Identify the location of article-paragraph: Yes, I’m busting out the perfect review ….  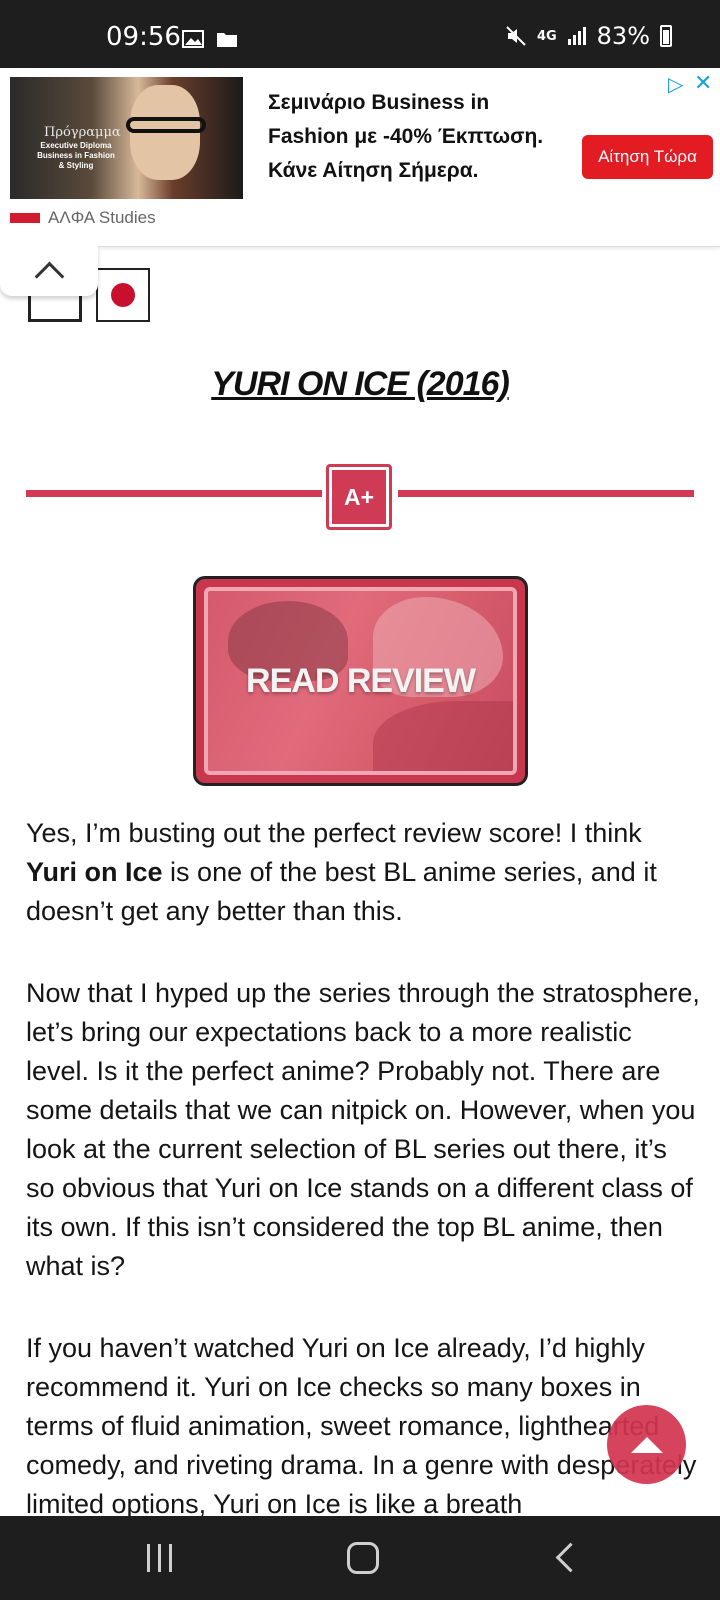
(363, 872).